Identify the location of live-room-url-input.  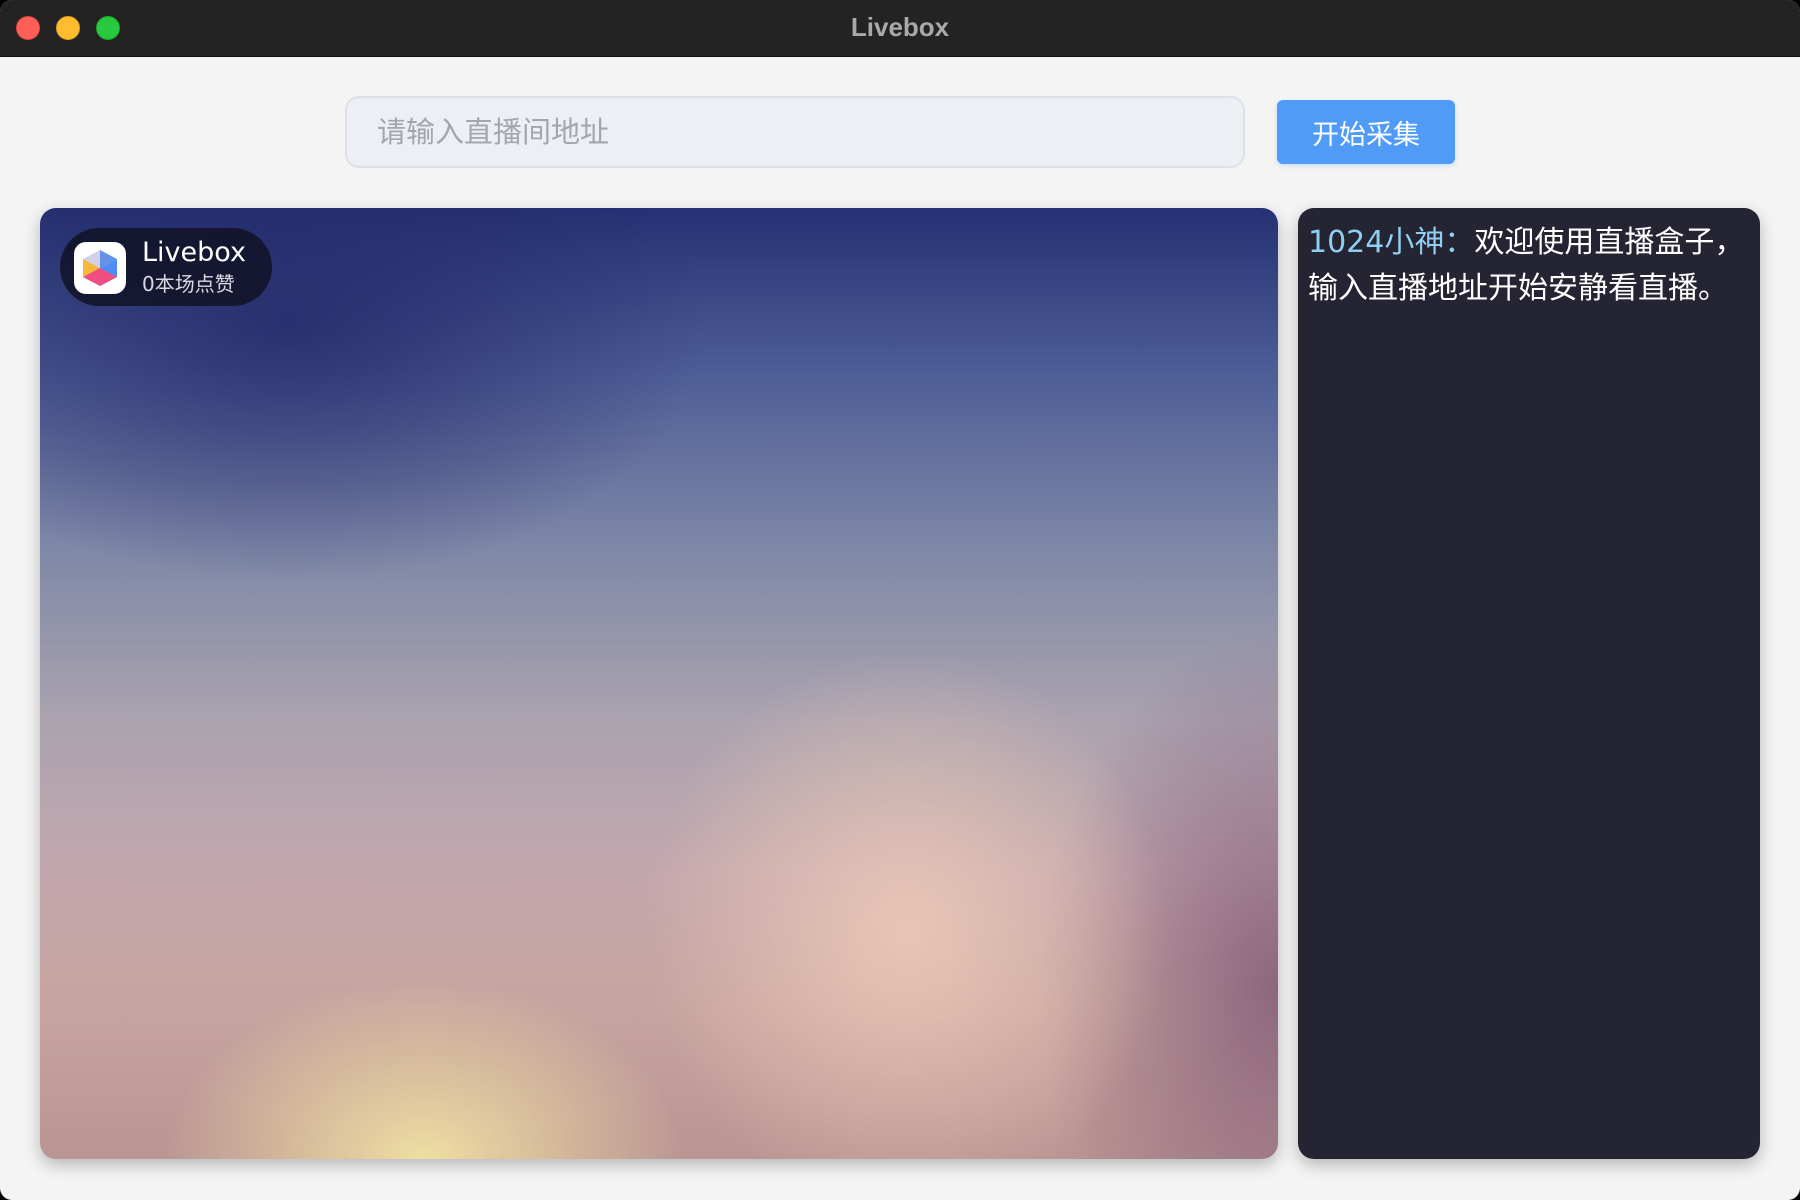
(795, 132).